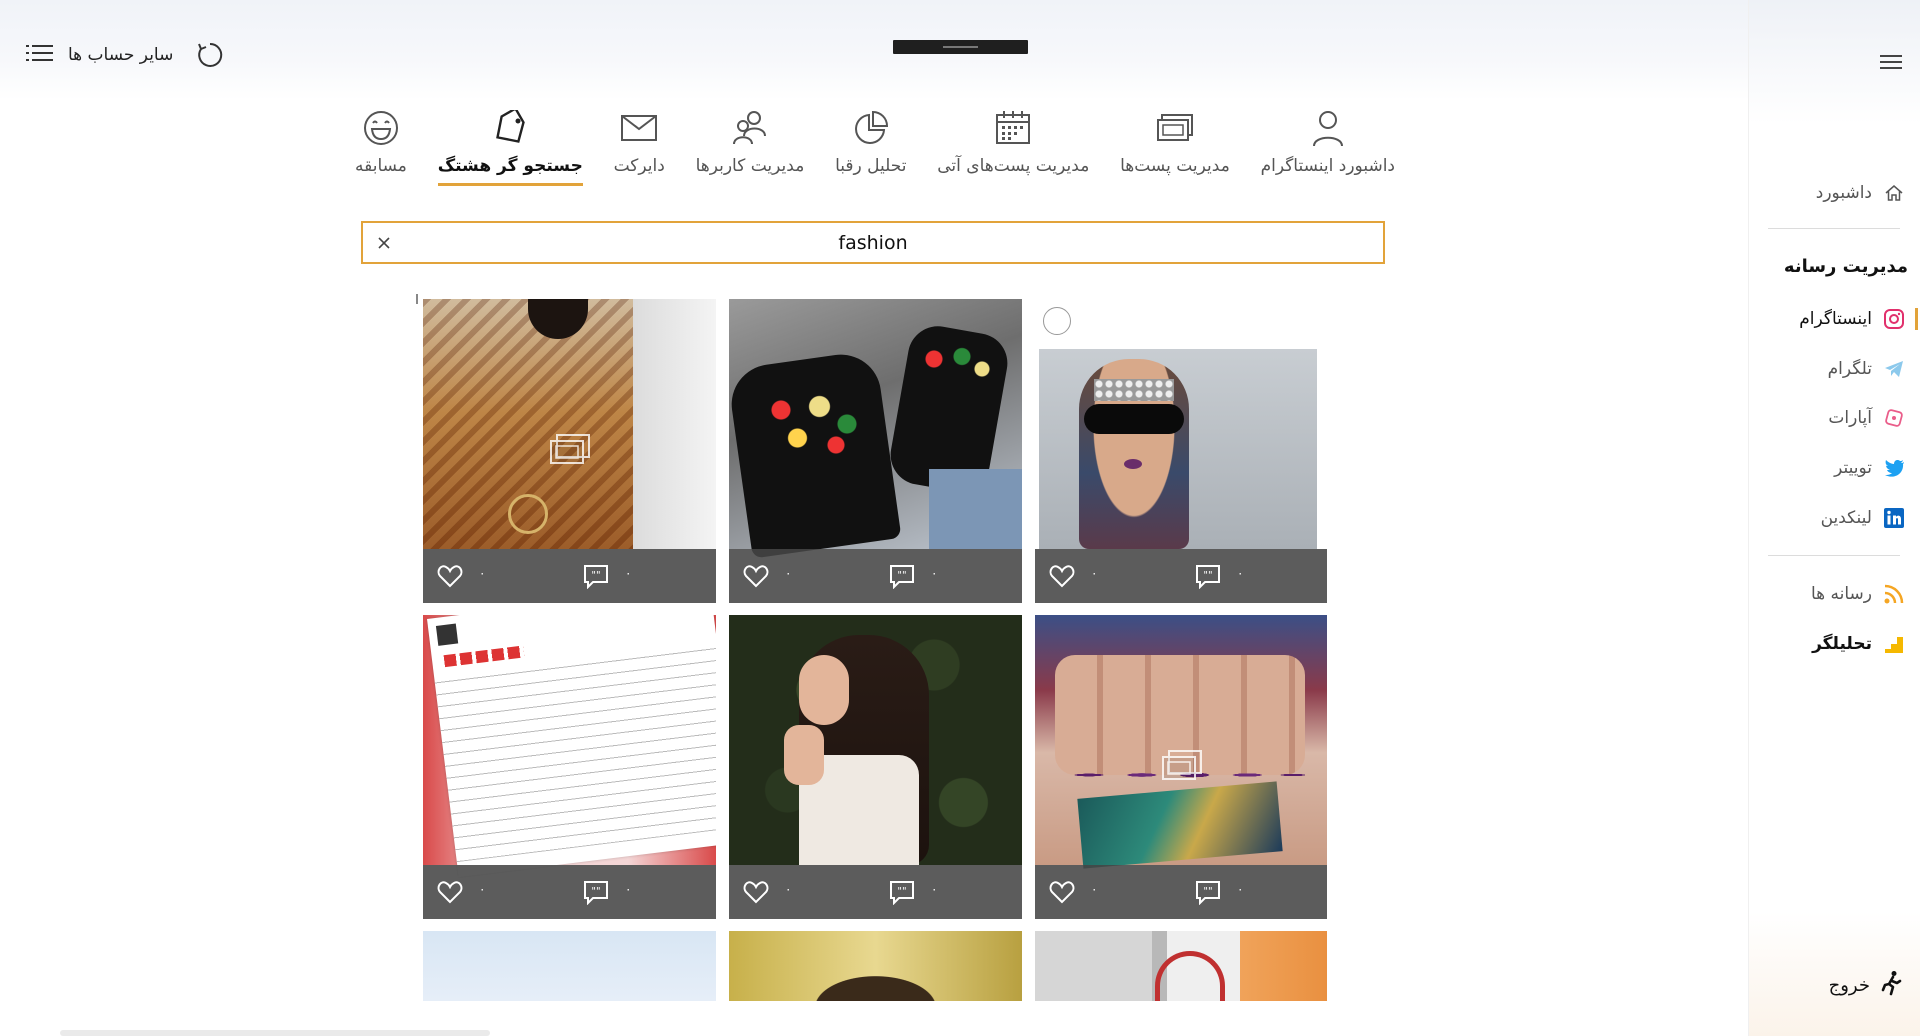 The width and height of the screenshot is (1920, 1036). I want to click on clear-search-icon, so click(384, 243).